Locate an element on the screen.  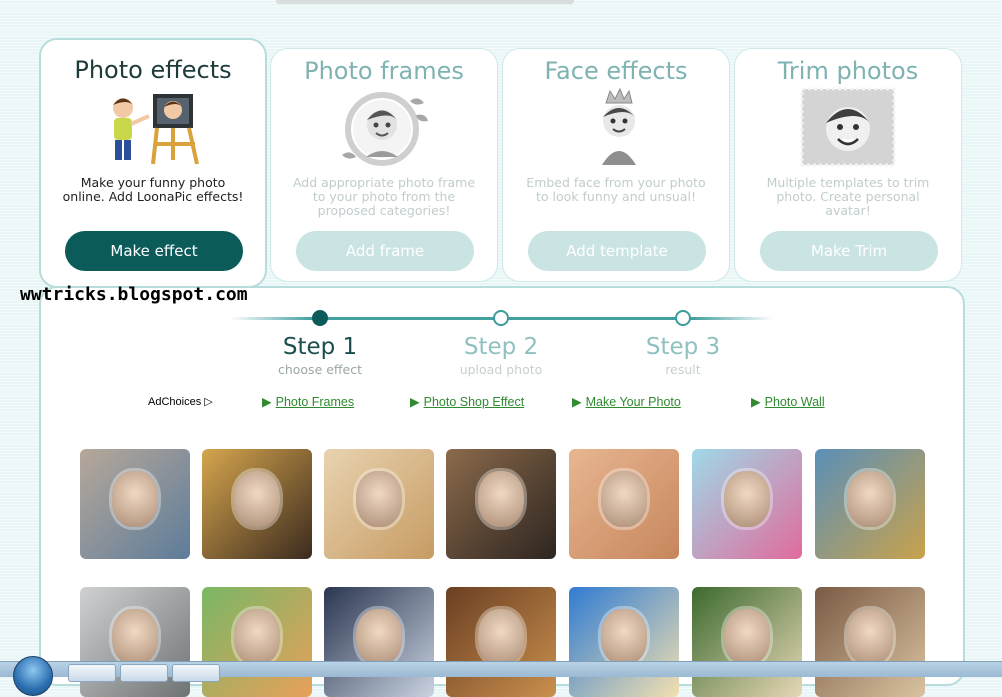
magazine-reader-effect-thumbnail is located at coordinates (257, 504).